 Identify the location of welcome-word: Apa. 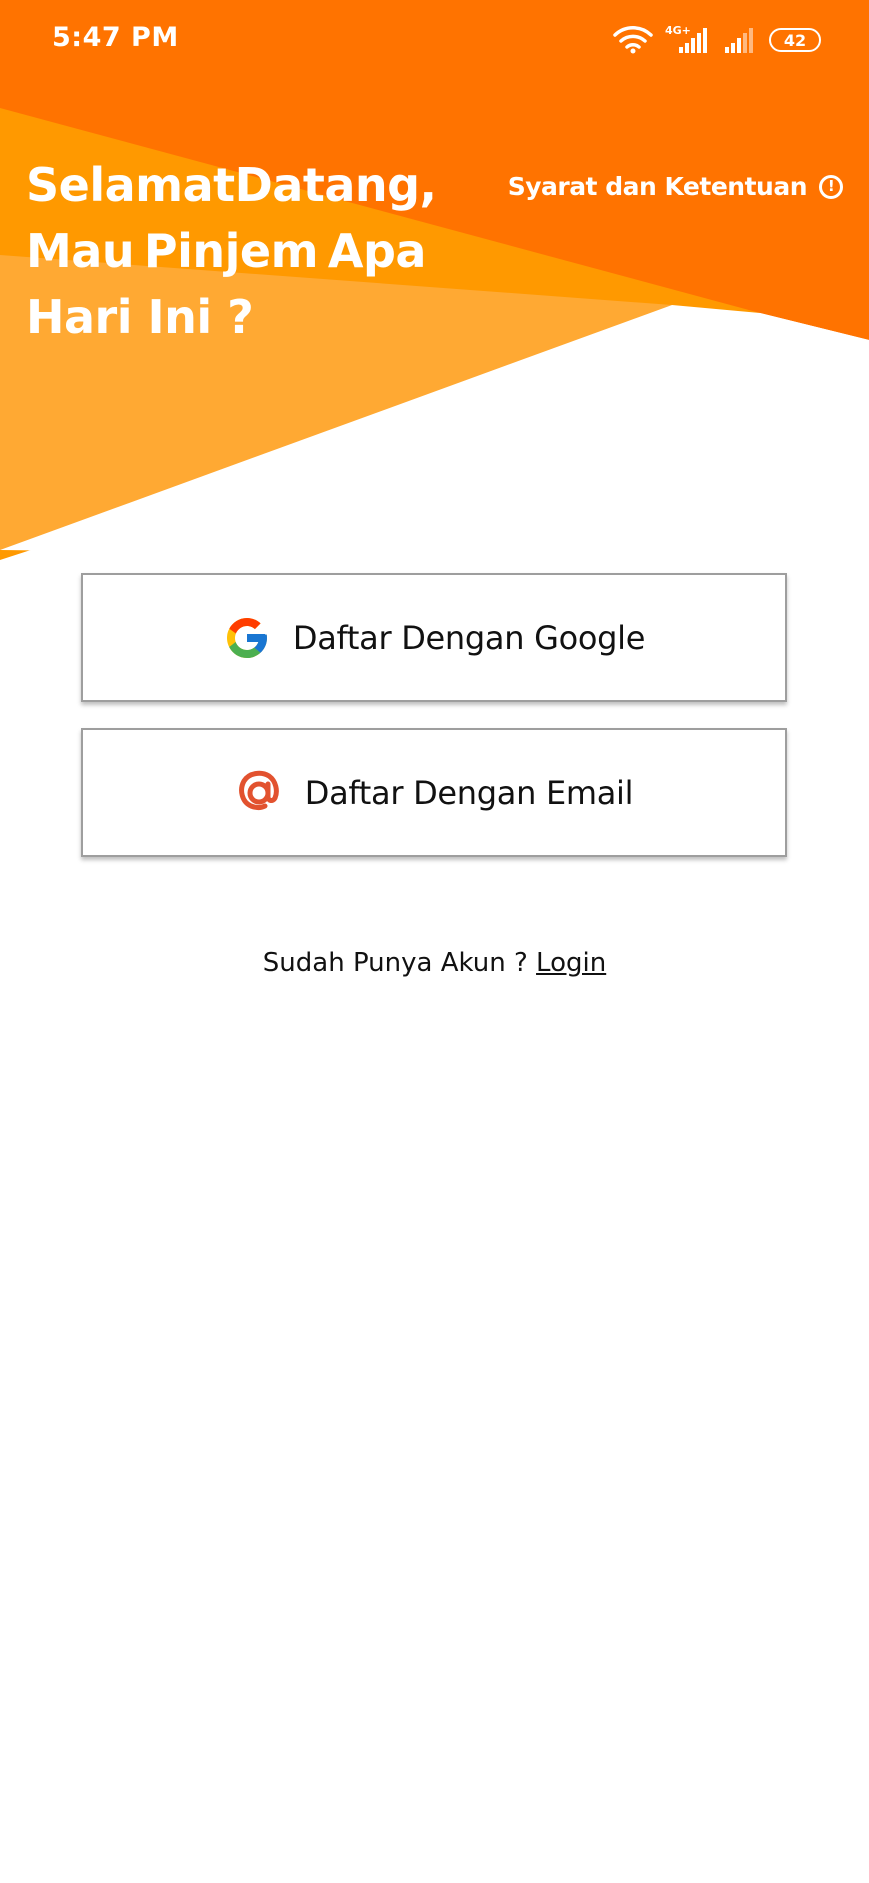
(377, 251).